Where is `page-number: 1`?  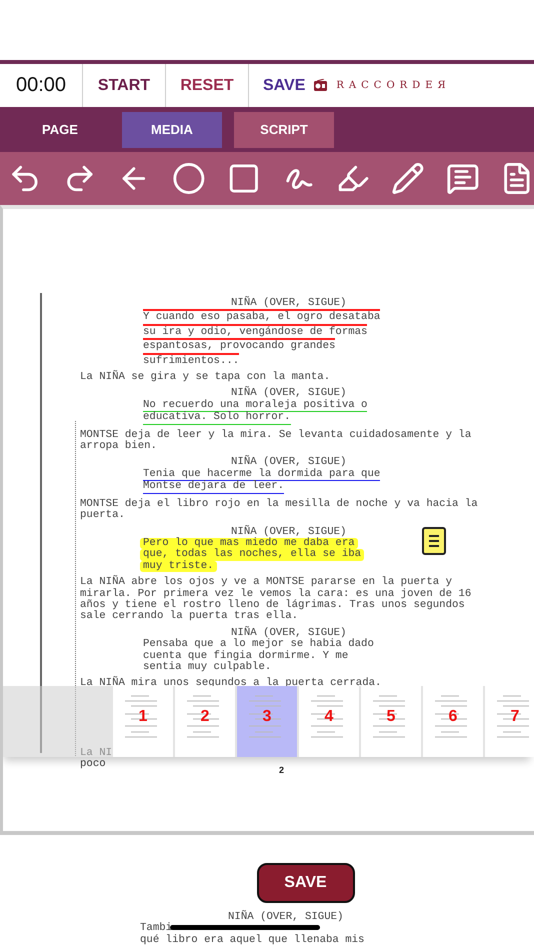
page-number: 1 is located at coordinates (143, 717).